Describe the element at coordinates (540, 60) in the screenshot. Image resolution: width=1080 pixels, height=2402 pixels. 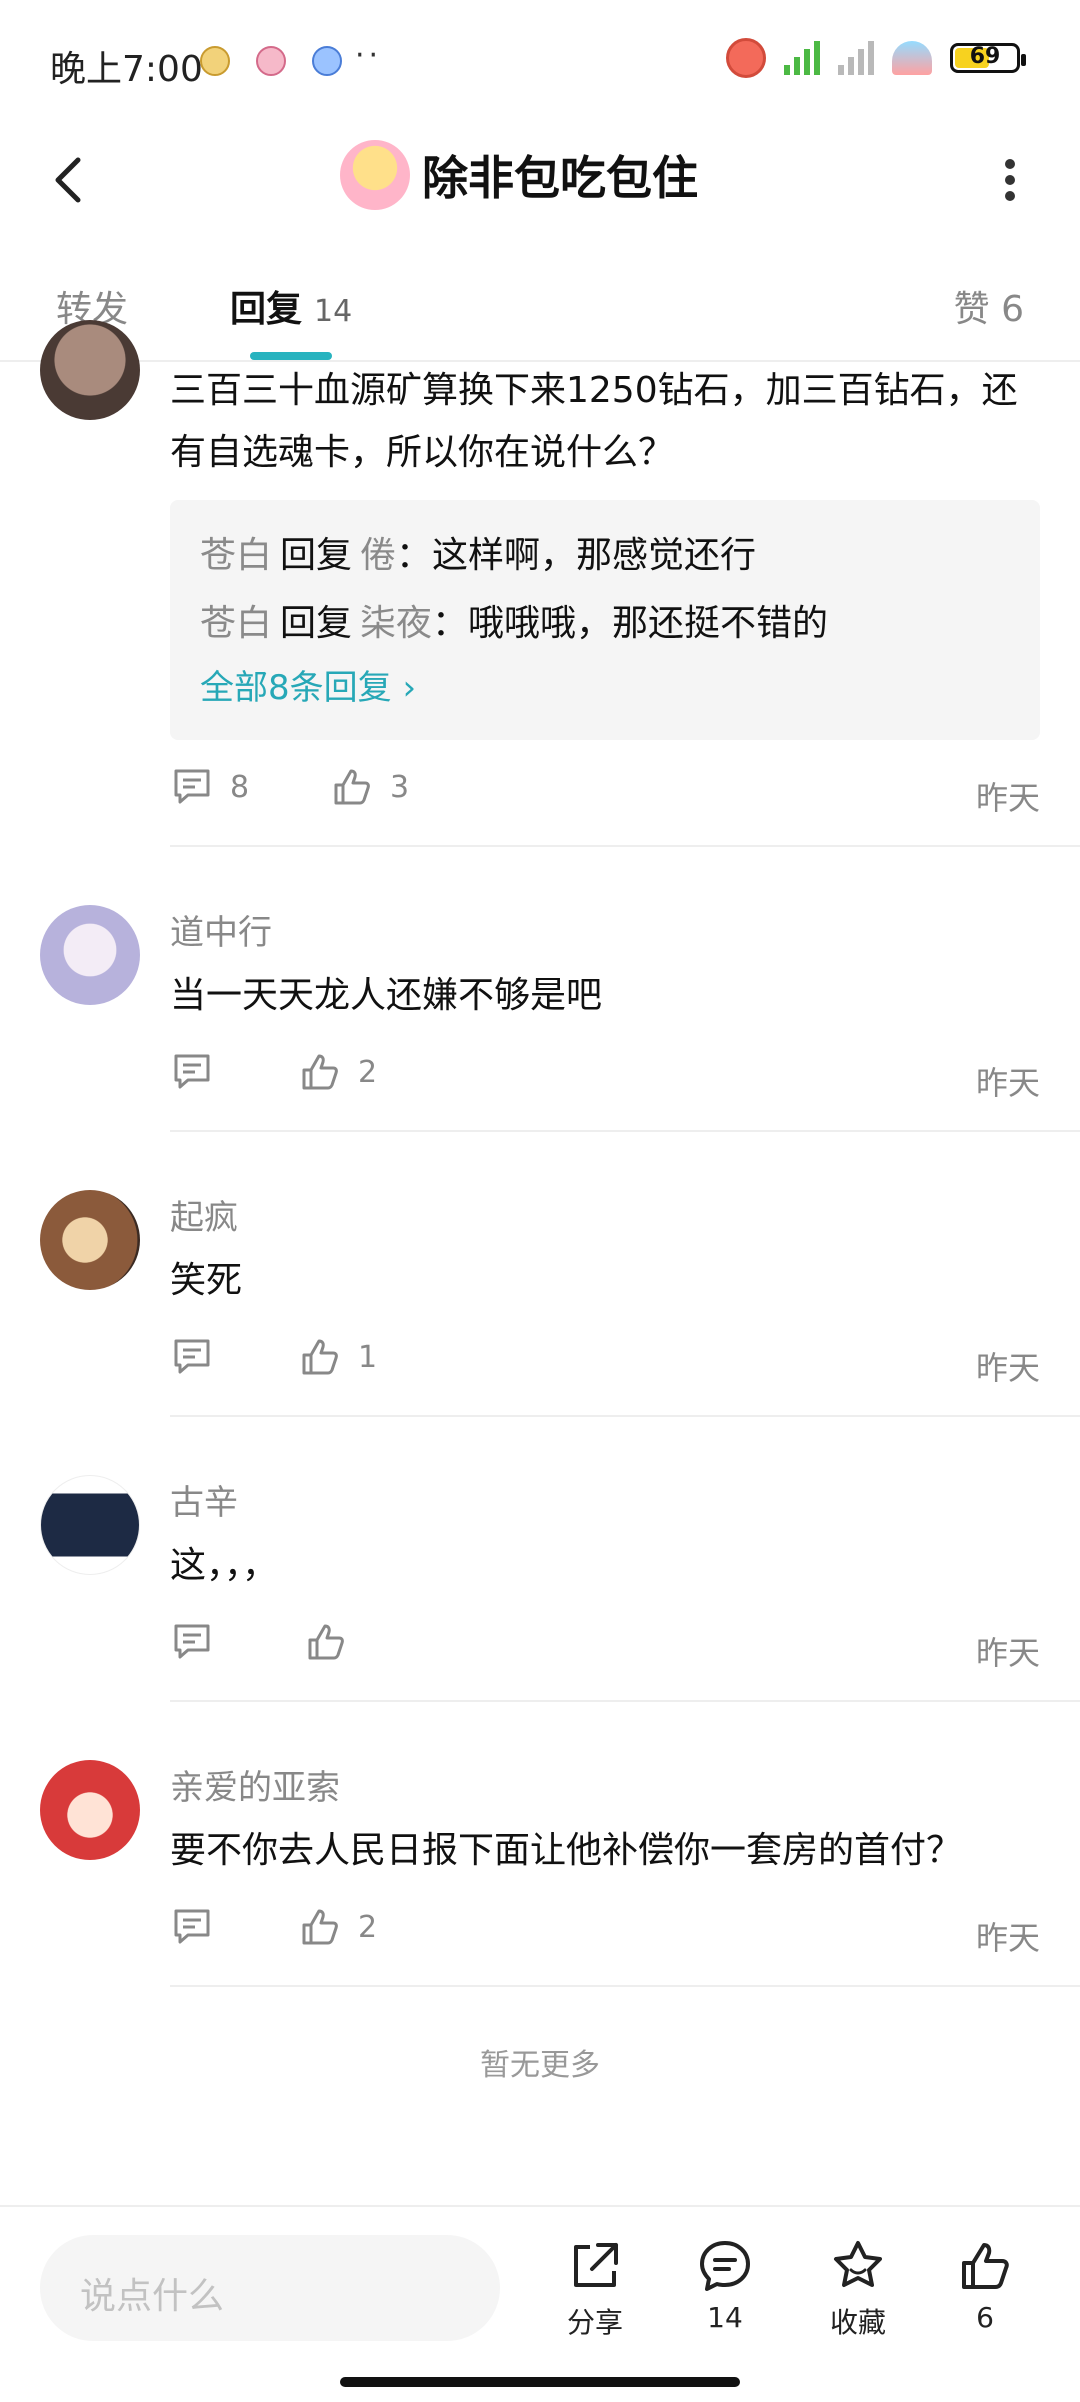
I see `status-bar: 晚上7:00 ·· 69` at that location.